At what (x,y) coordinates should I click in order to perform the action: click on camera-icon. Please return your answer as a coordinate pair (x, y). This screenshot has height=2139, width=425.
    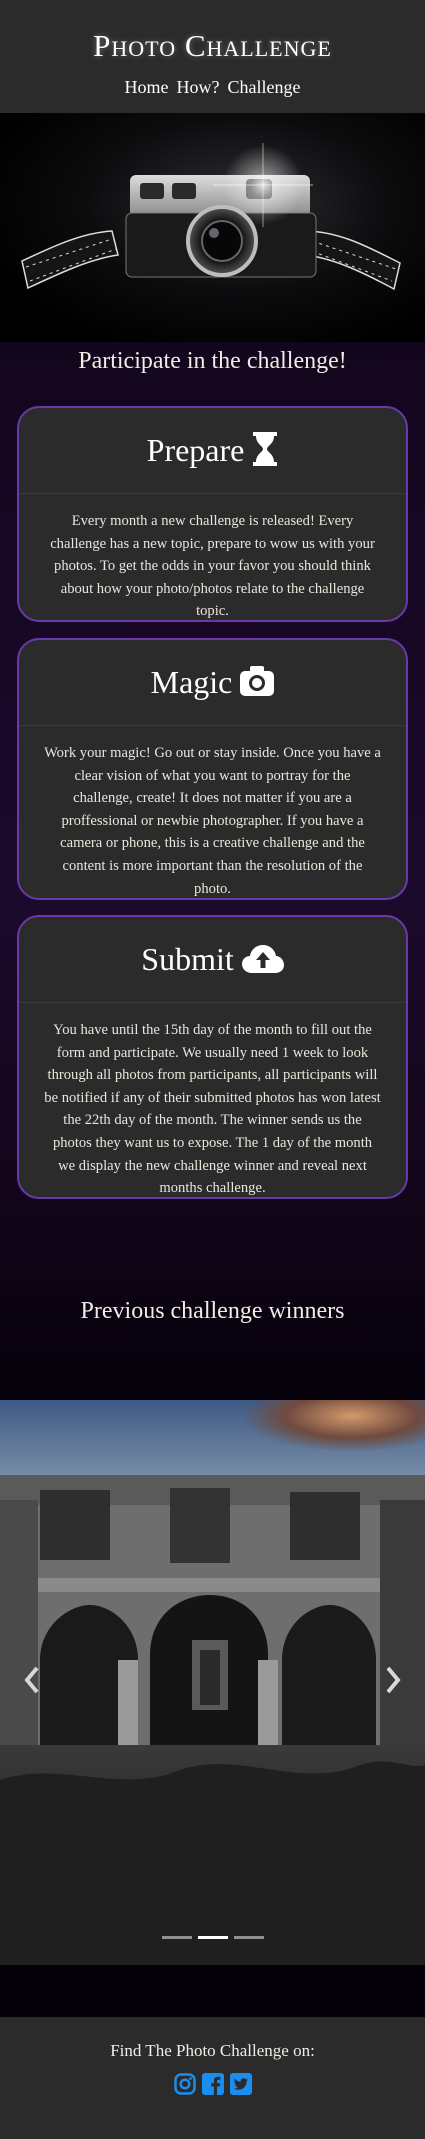
    Looking at the image, I should click on (257, 682).